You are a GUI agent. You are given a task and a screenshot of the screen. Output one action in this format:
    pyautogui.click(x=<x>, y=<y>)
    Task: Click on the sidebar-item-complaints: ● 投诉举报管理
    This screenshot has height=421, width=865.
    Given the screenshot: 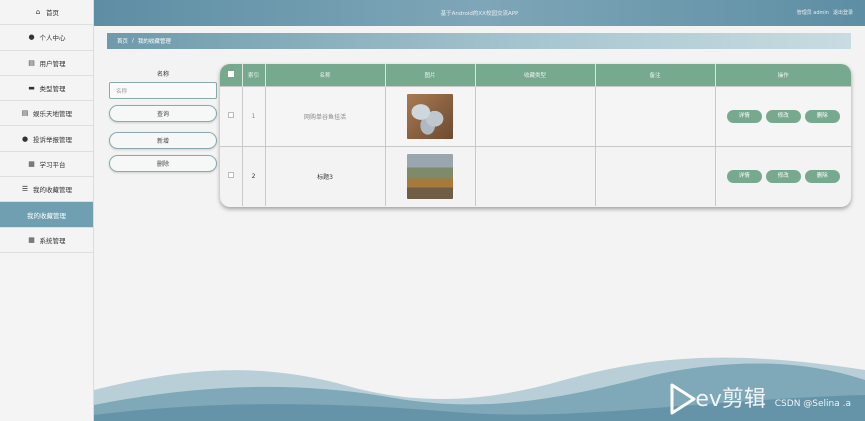 What is the action you would take?
    pyautogui.click(x=46, y=139)
    